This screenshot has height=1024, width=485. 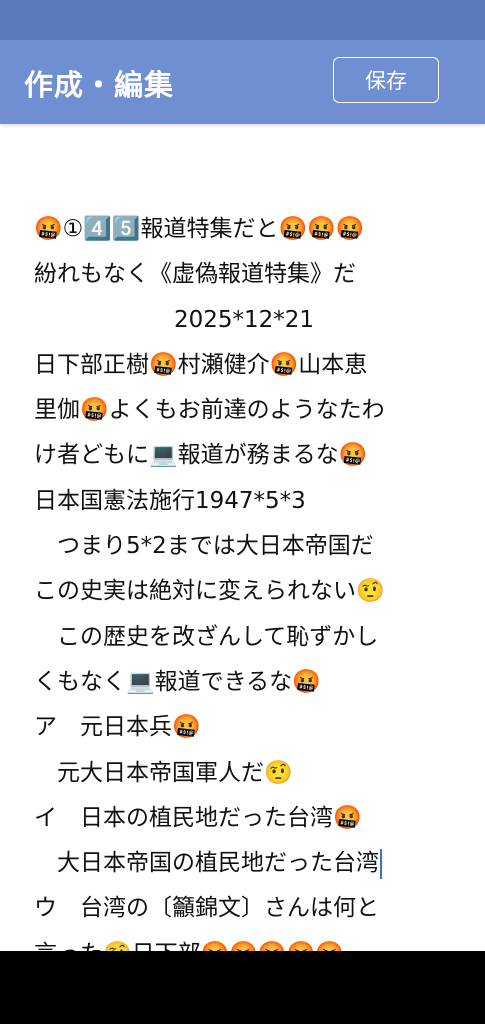 I want to click on editor-line: 日下部正樹🤬村瀬健介🤬山本恵, so click(x=201, y=364).